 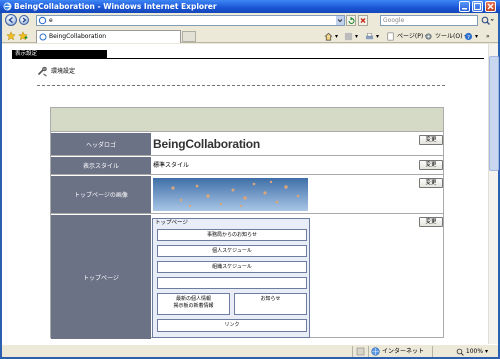 I want to click on address-value: e, so click(x=51, y=20).